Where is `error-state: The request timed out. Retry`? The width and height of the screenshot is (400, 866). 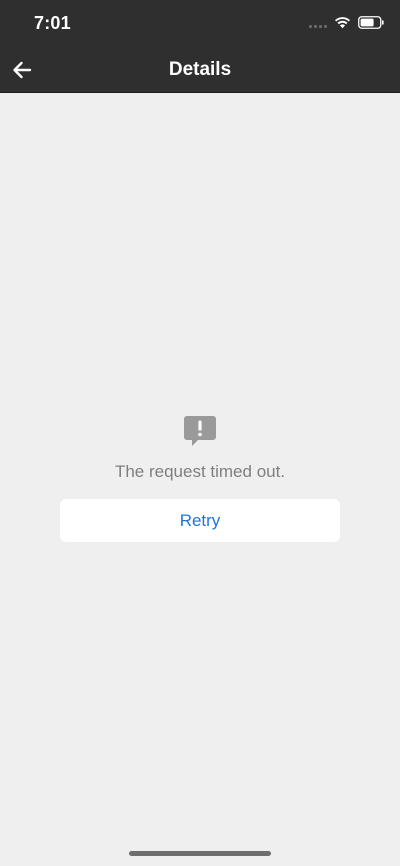
error-state: The request timed out. Retry is located at coordinates (200, 478).